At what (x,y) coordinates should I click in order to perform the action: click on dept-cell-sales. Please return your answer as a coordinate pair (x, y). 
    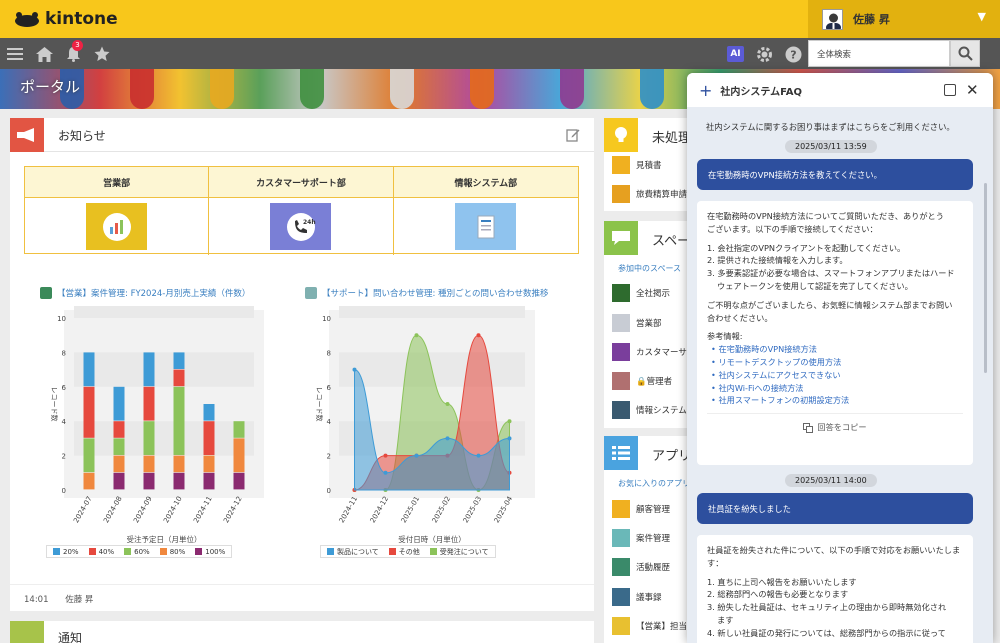
    Looking at the image, I should click on (117, 226).